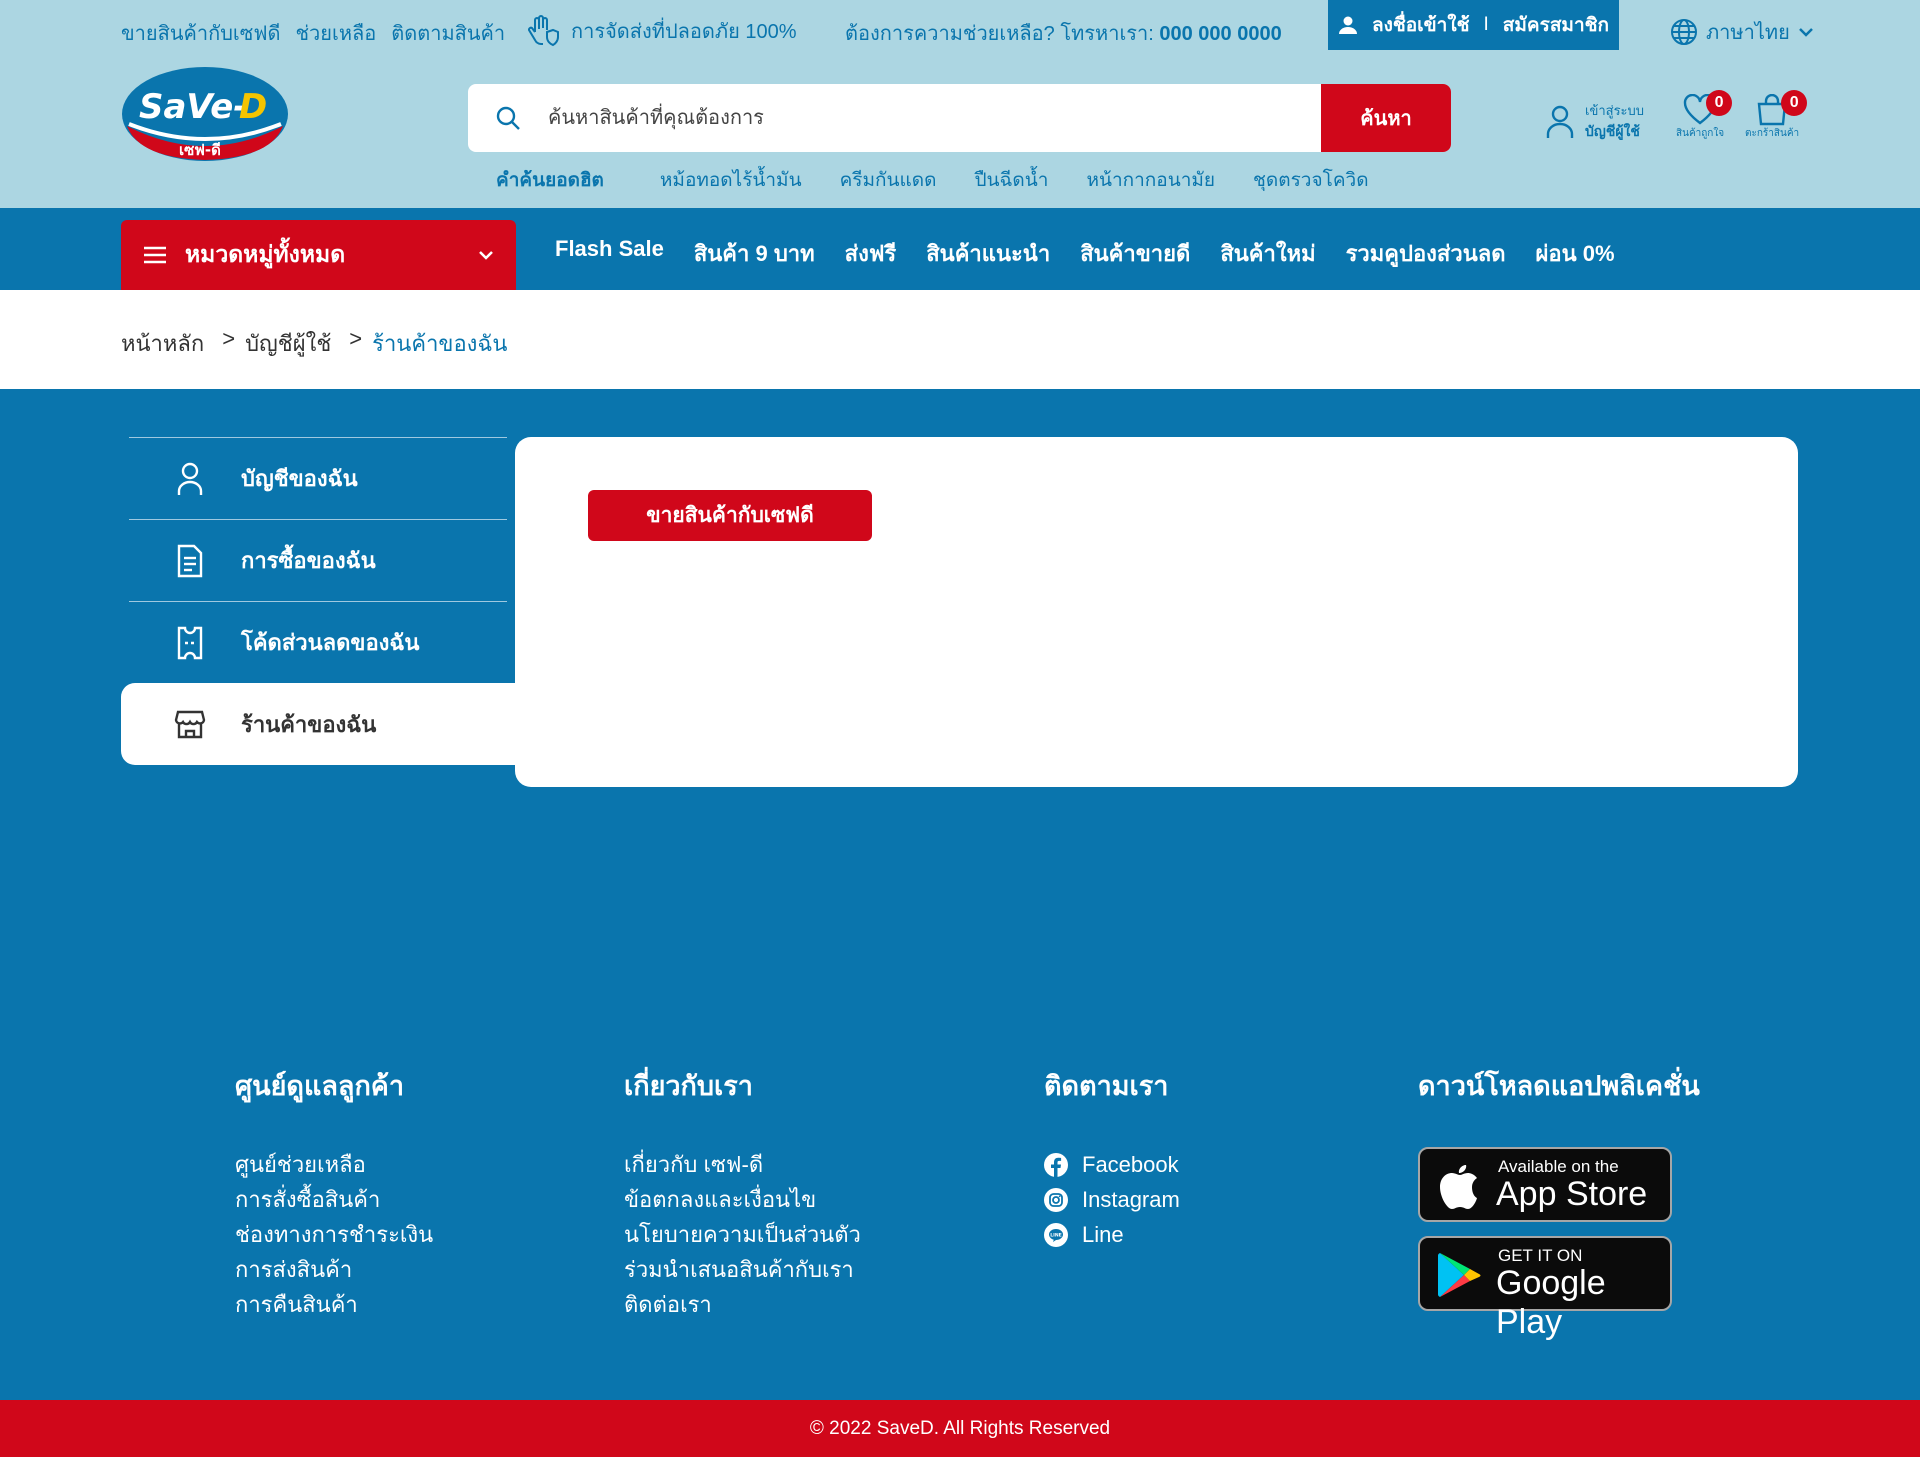 The height and width of the screenshot is (1457, 1920). I want to click on footer-link: ศูนย์ช่วยเหลือ, so click(334, 1164).